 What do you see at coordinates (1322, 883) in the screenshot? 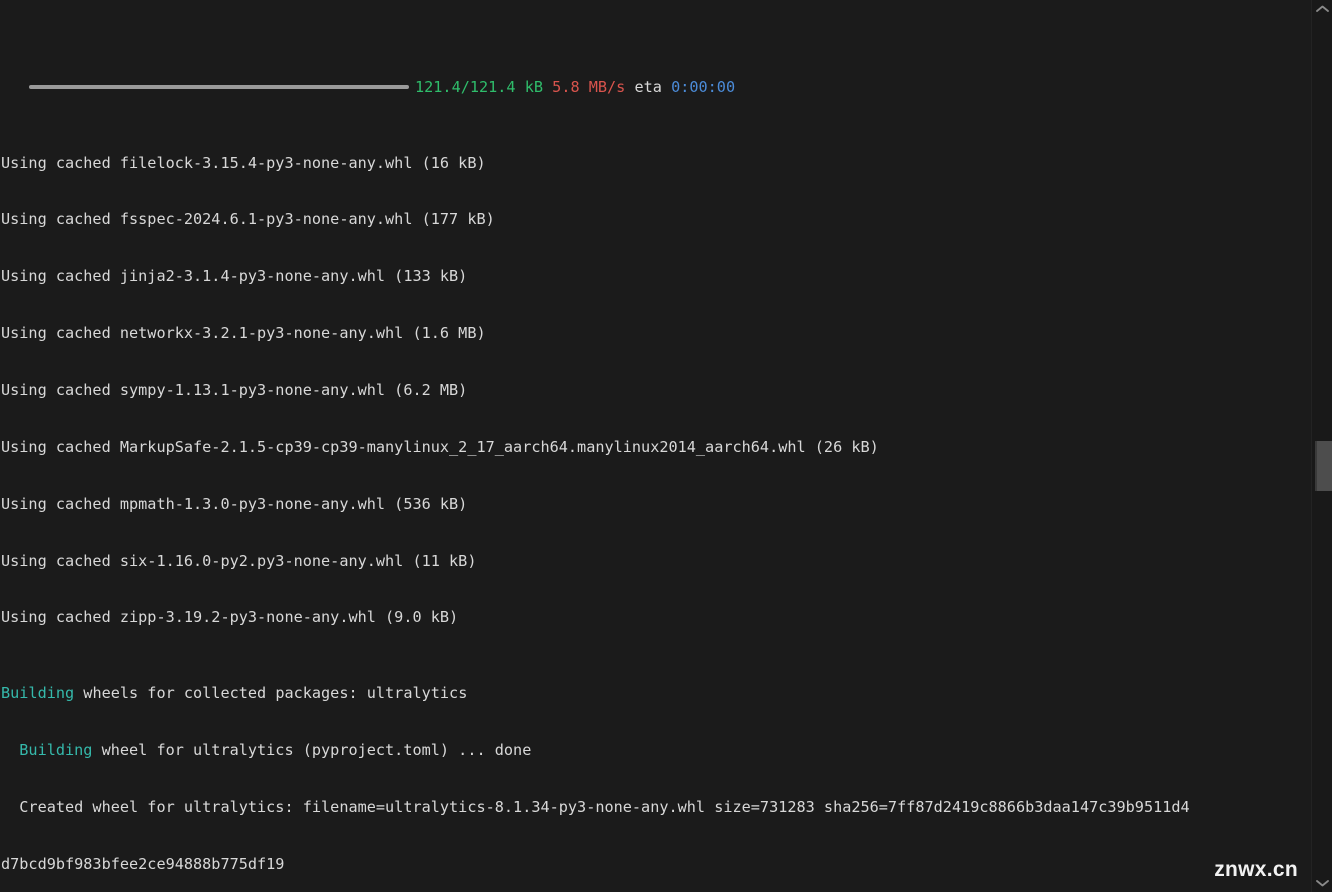
I see `scroll-down-arrow-icon` at bounding box center [1322, 883].